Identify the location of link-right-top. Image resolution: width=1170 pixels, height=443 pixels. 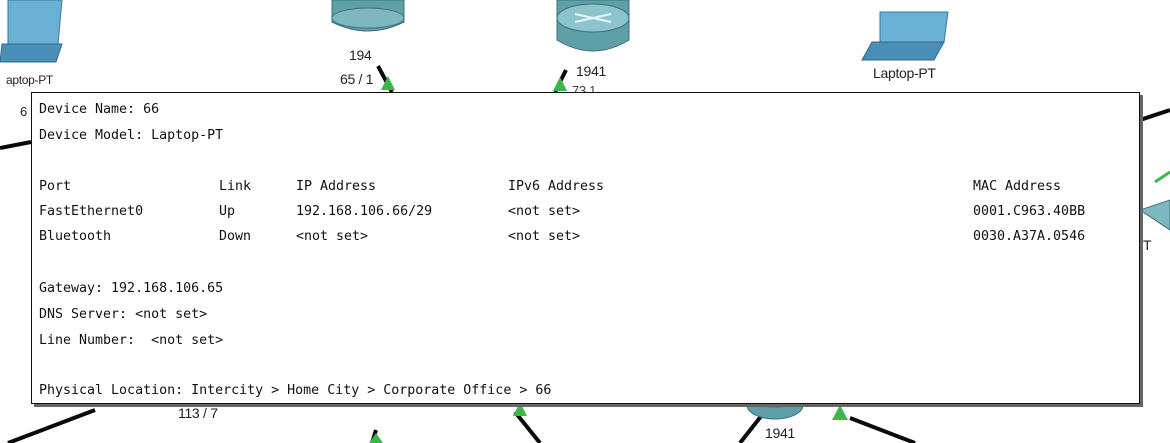
(1154, 115).